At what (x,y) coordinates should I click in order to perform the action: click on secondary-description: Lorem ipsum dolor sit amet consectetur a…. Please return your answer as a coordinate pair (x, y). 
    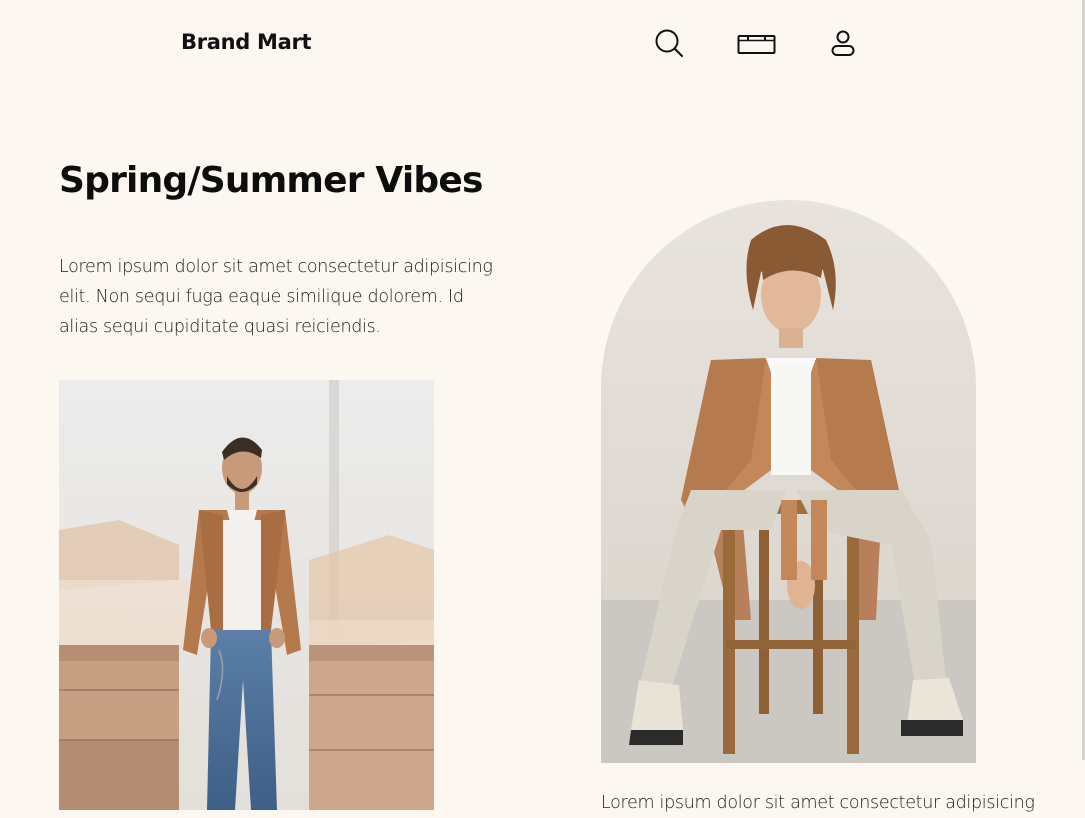
    Looking at the image, I should click on (818, 803).